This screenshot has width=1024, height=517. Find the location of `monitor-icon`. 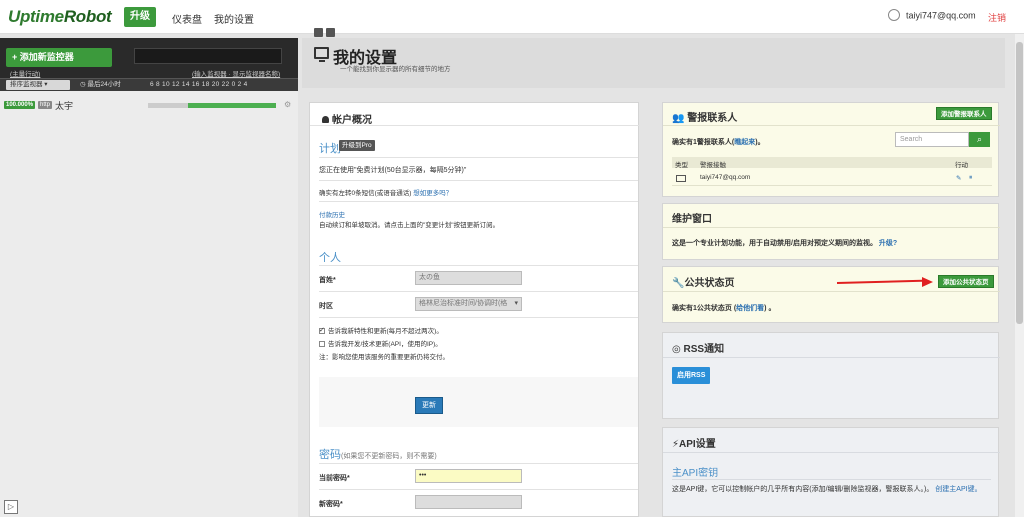

monitor-icon is located at coordinates (321, 54).